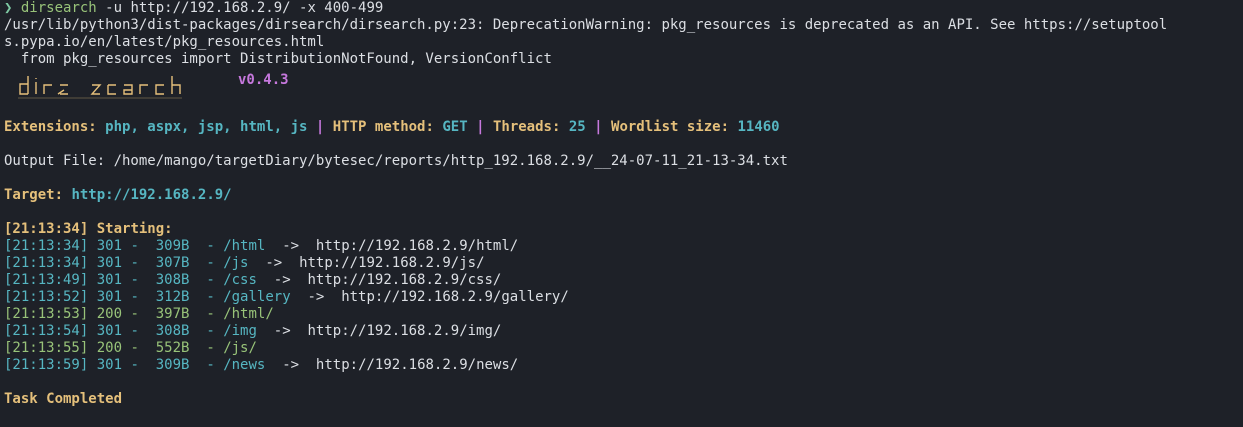 This screenshot has width=1243, height=427. Describe the element at coordinates (263, 80) in the screenshot. I see `version-label: v0.4.3` at that location.